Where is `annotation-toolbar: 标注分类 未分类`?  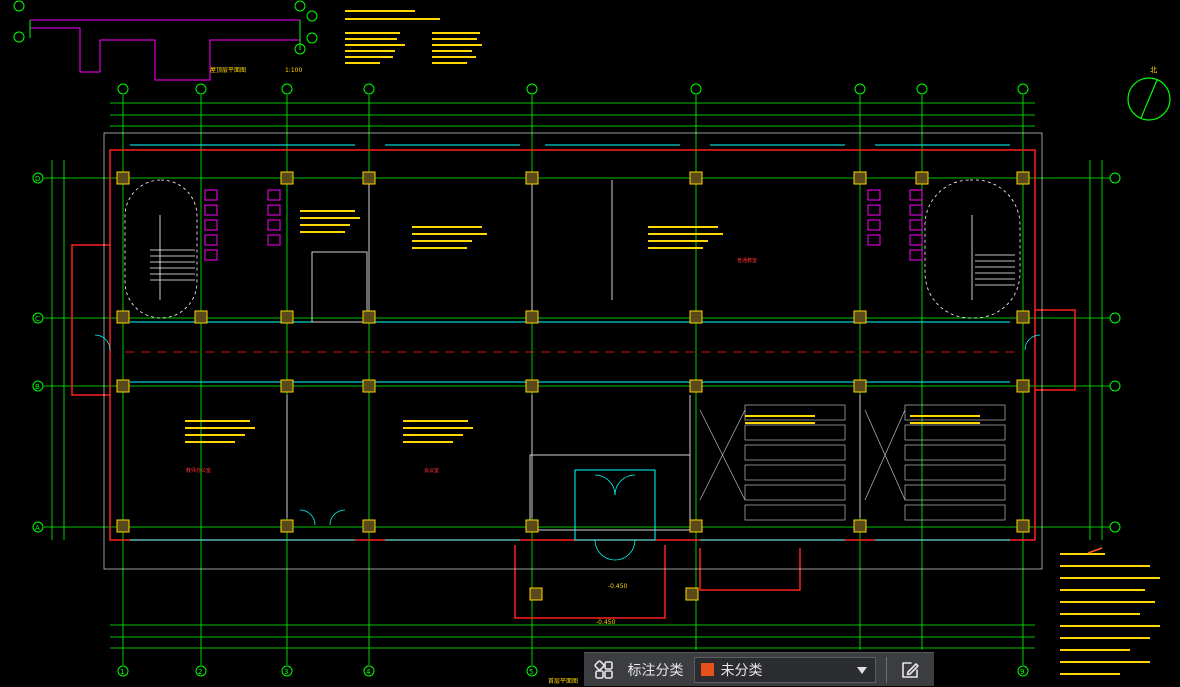 annotation-toolbar: 标注分类 未分类 is located at coordinates (759, 669).